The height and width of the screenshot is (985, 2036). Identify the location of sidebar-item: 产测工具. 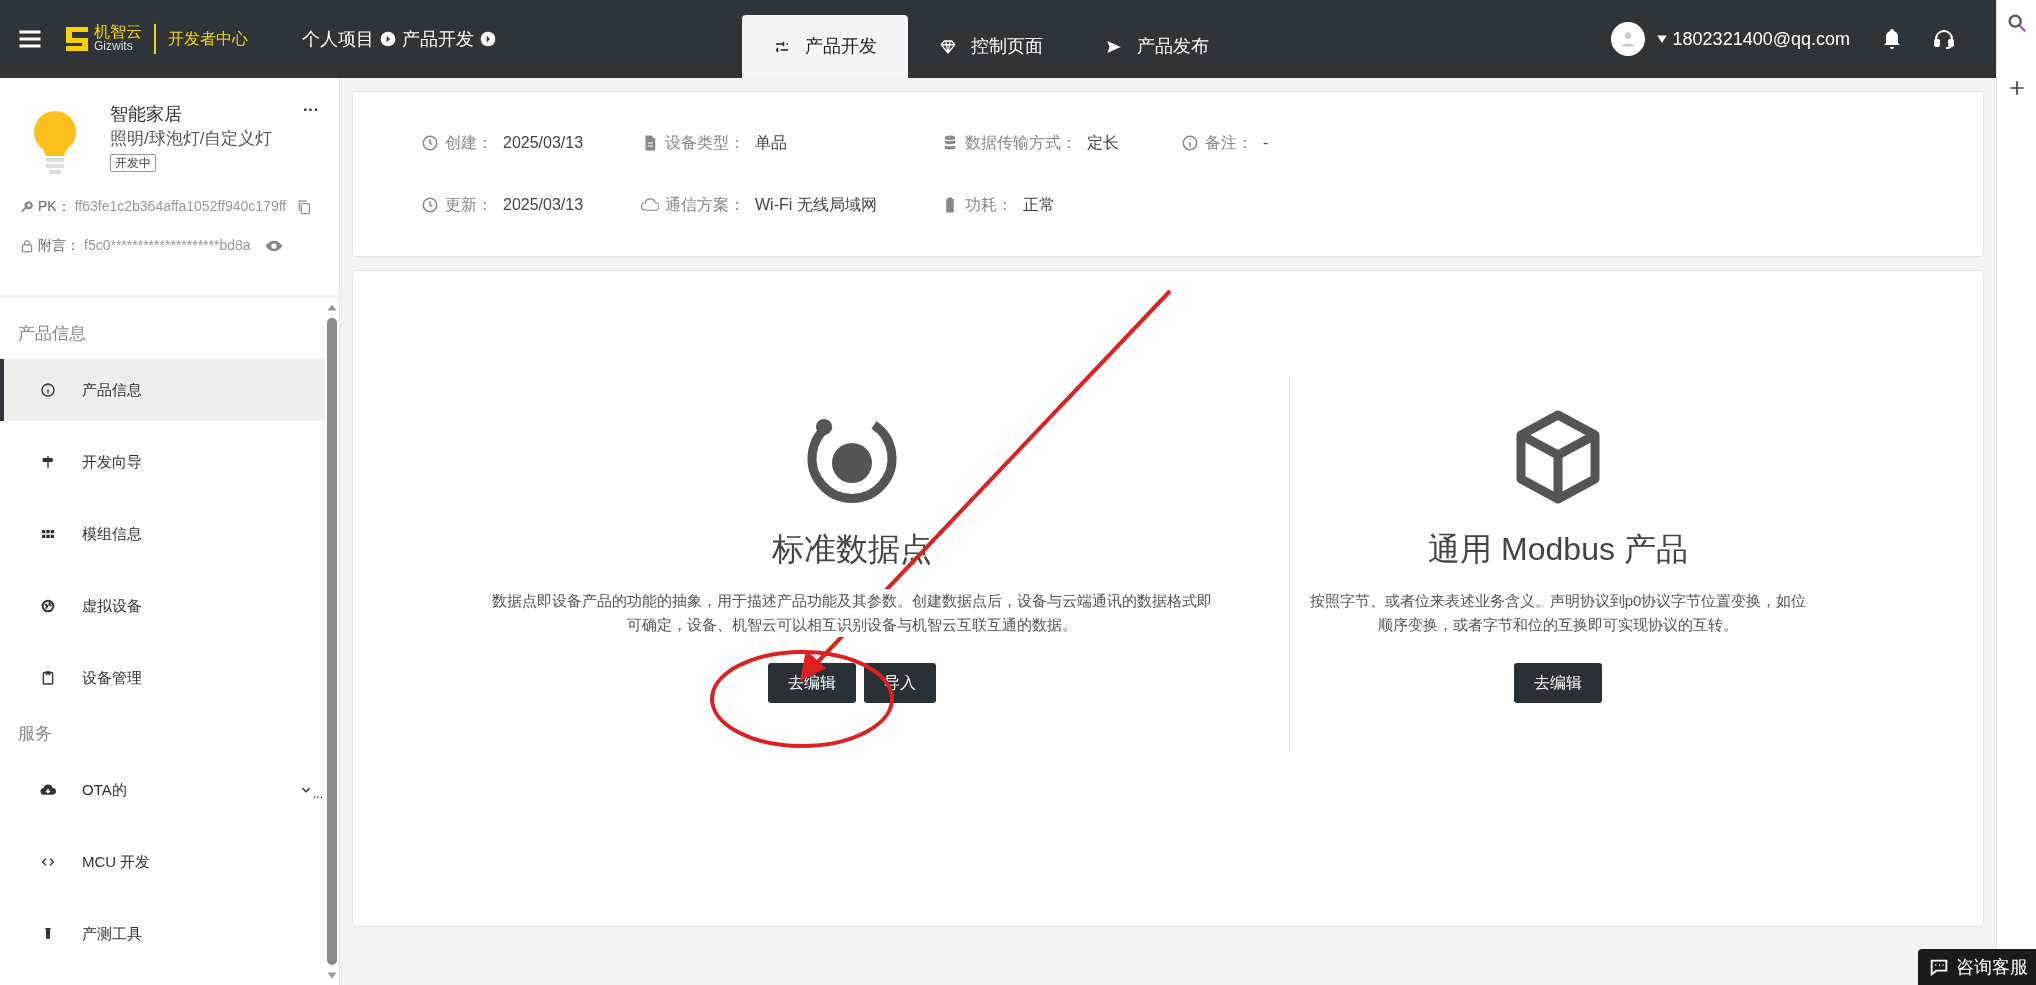
(162, 934).